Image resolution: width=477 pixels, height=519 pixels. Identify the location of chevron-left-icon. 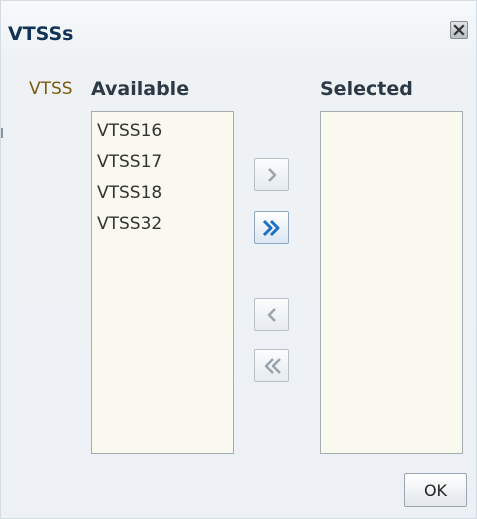
(271, 314).